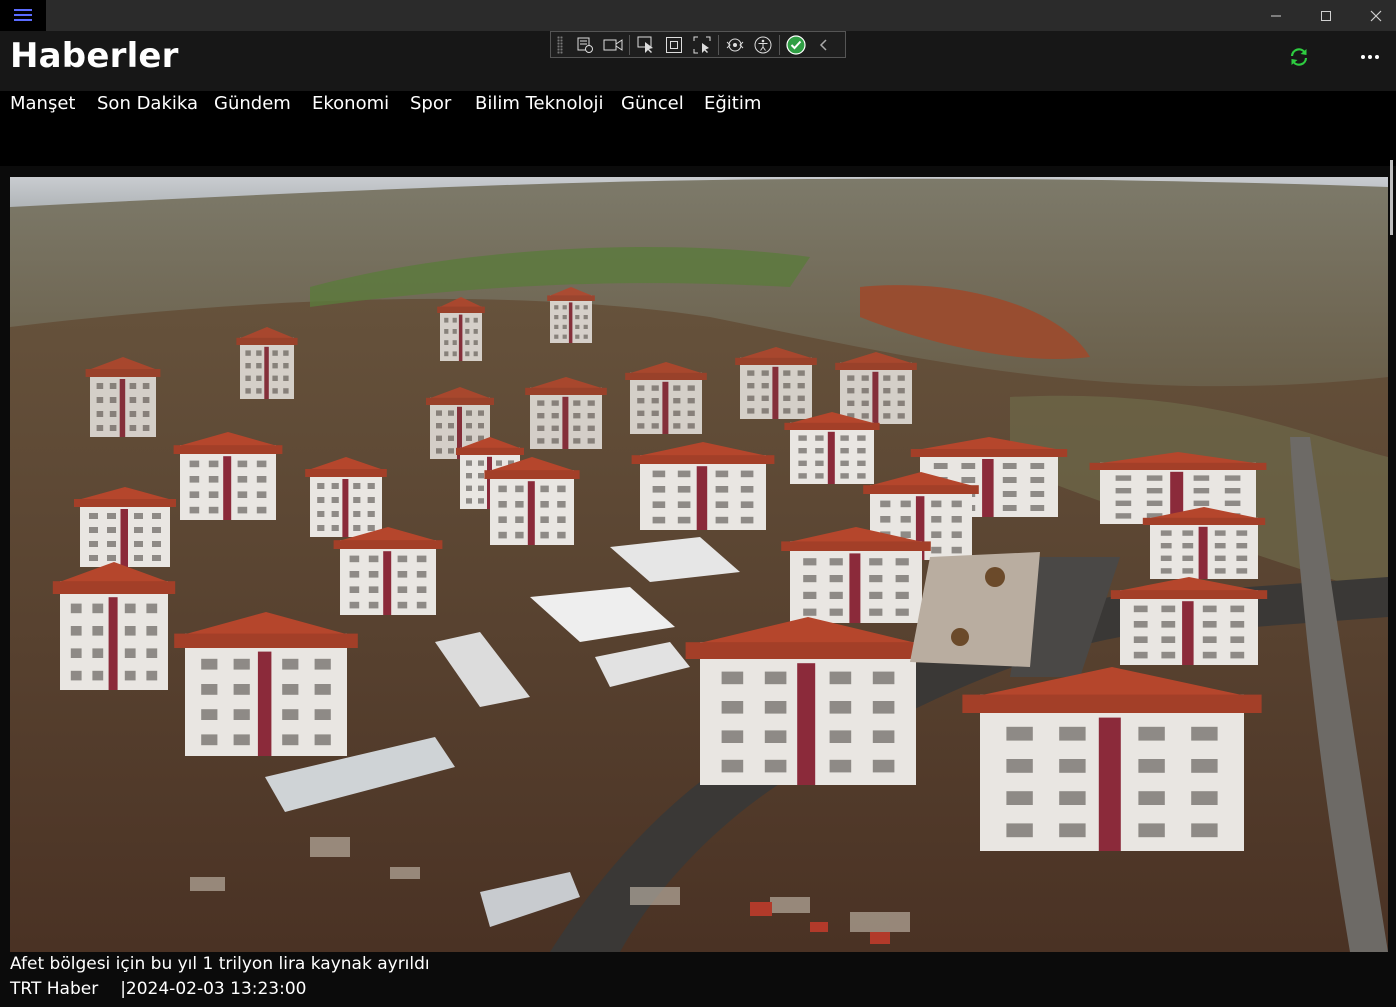 The width and height of the screenshot is (1396, 1007). What do you see at coordinates (147, 103) in the screenshot?
I see `nav-item-son-dakika: Son Dakika` at bounding box center [147, 103].